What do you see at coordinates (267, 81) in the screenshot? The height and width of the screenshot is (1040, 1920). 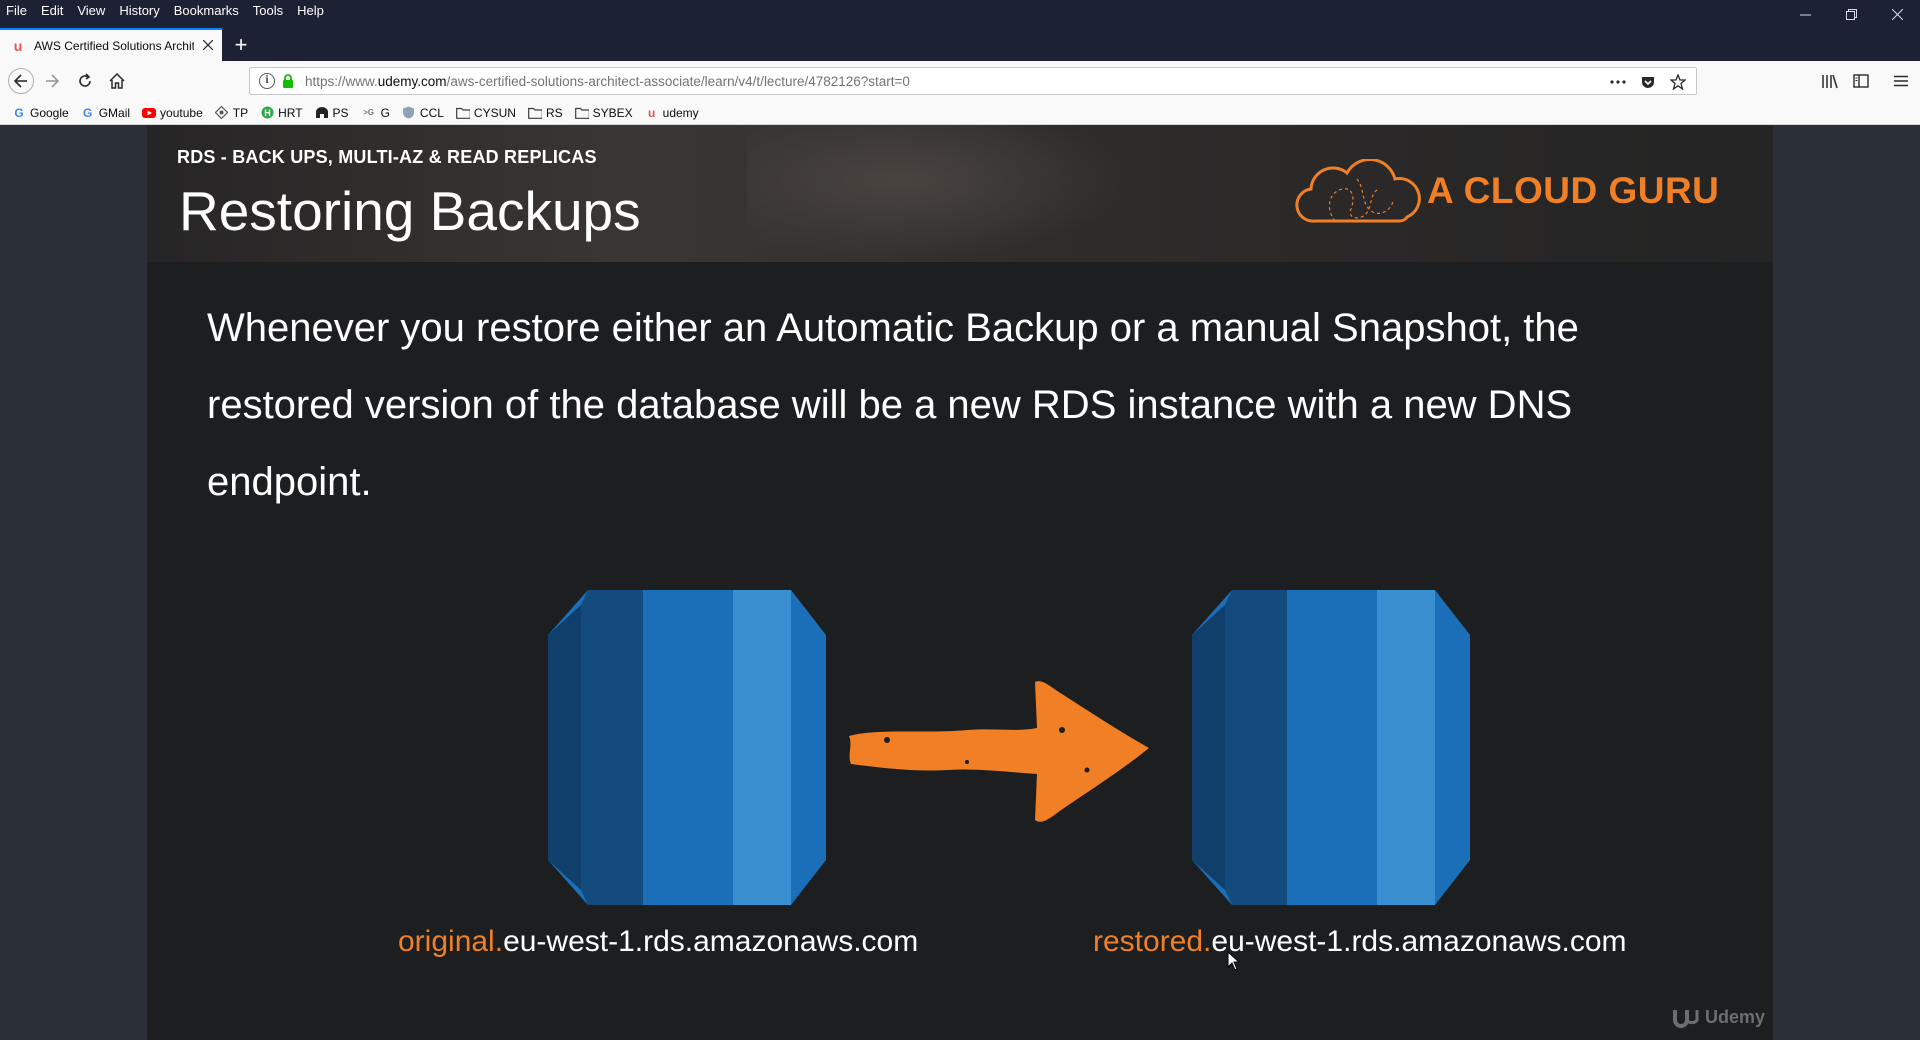 I see `site-info-icon: i` at bounding box center [267, 81].